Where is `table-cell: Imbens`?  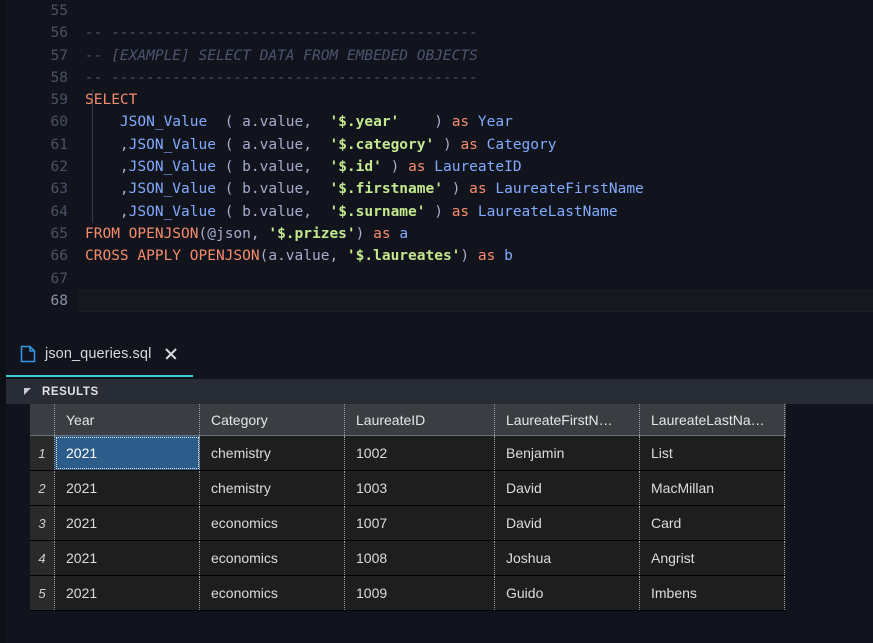 table-cell: Imbens is located at coordinates (712, 593).